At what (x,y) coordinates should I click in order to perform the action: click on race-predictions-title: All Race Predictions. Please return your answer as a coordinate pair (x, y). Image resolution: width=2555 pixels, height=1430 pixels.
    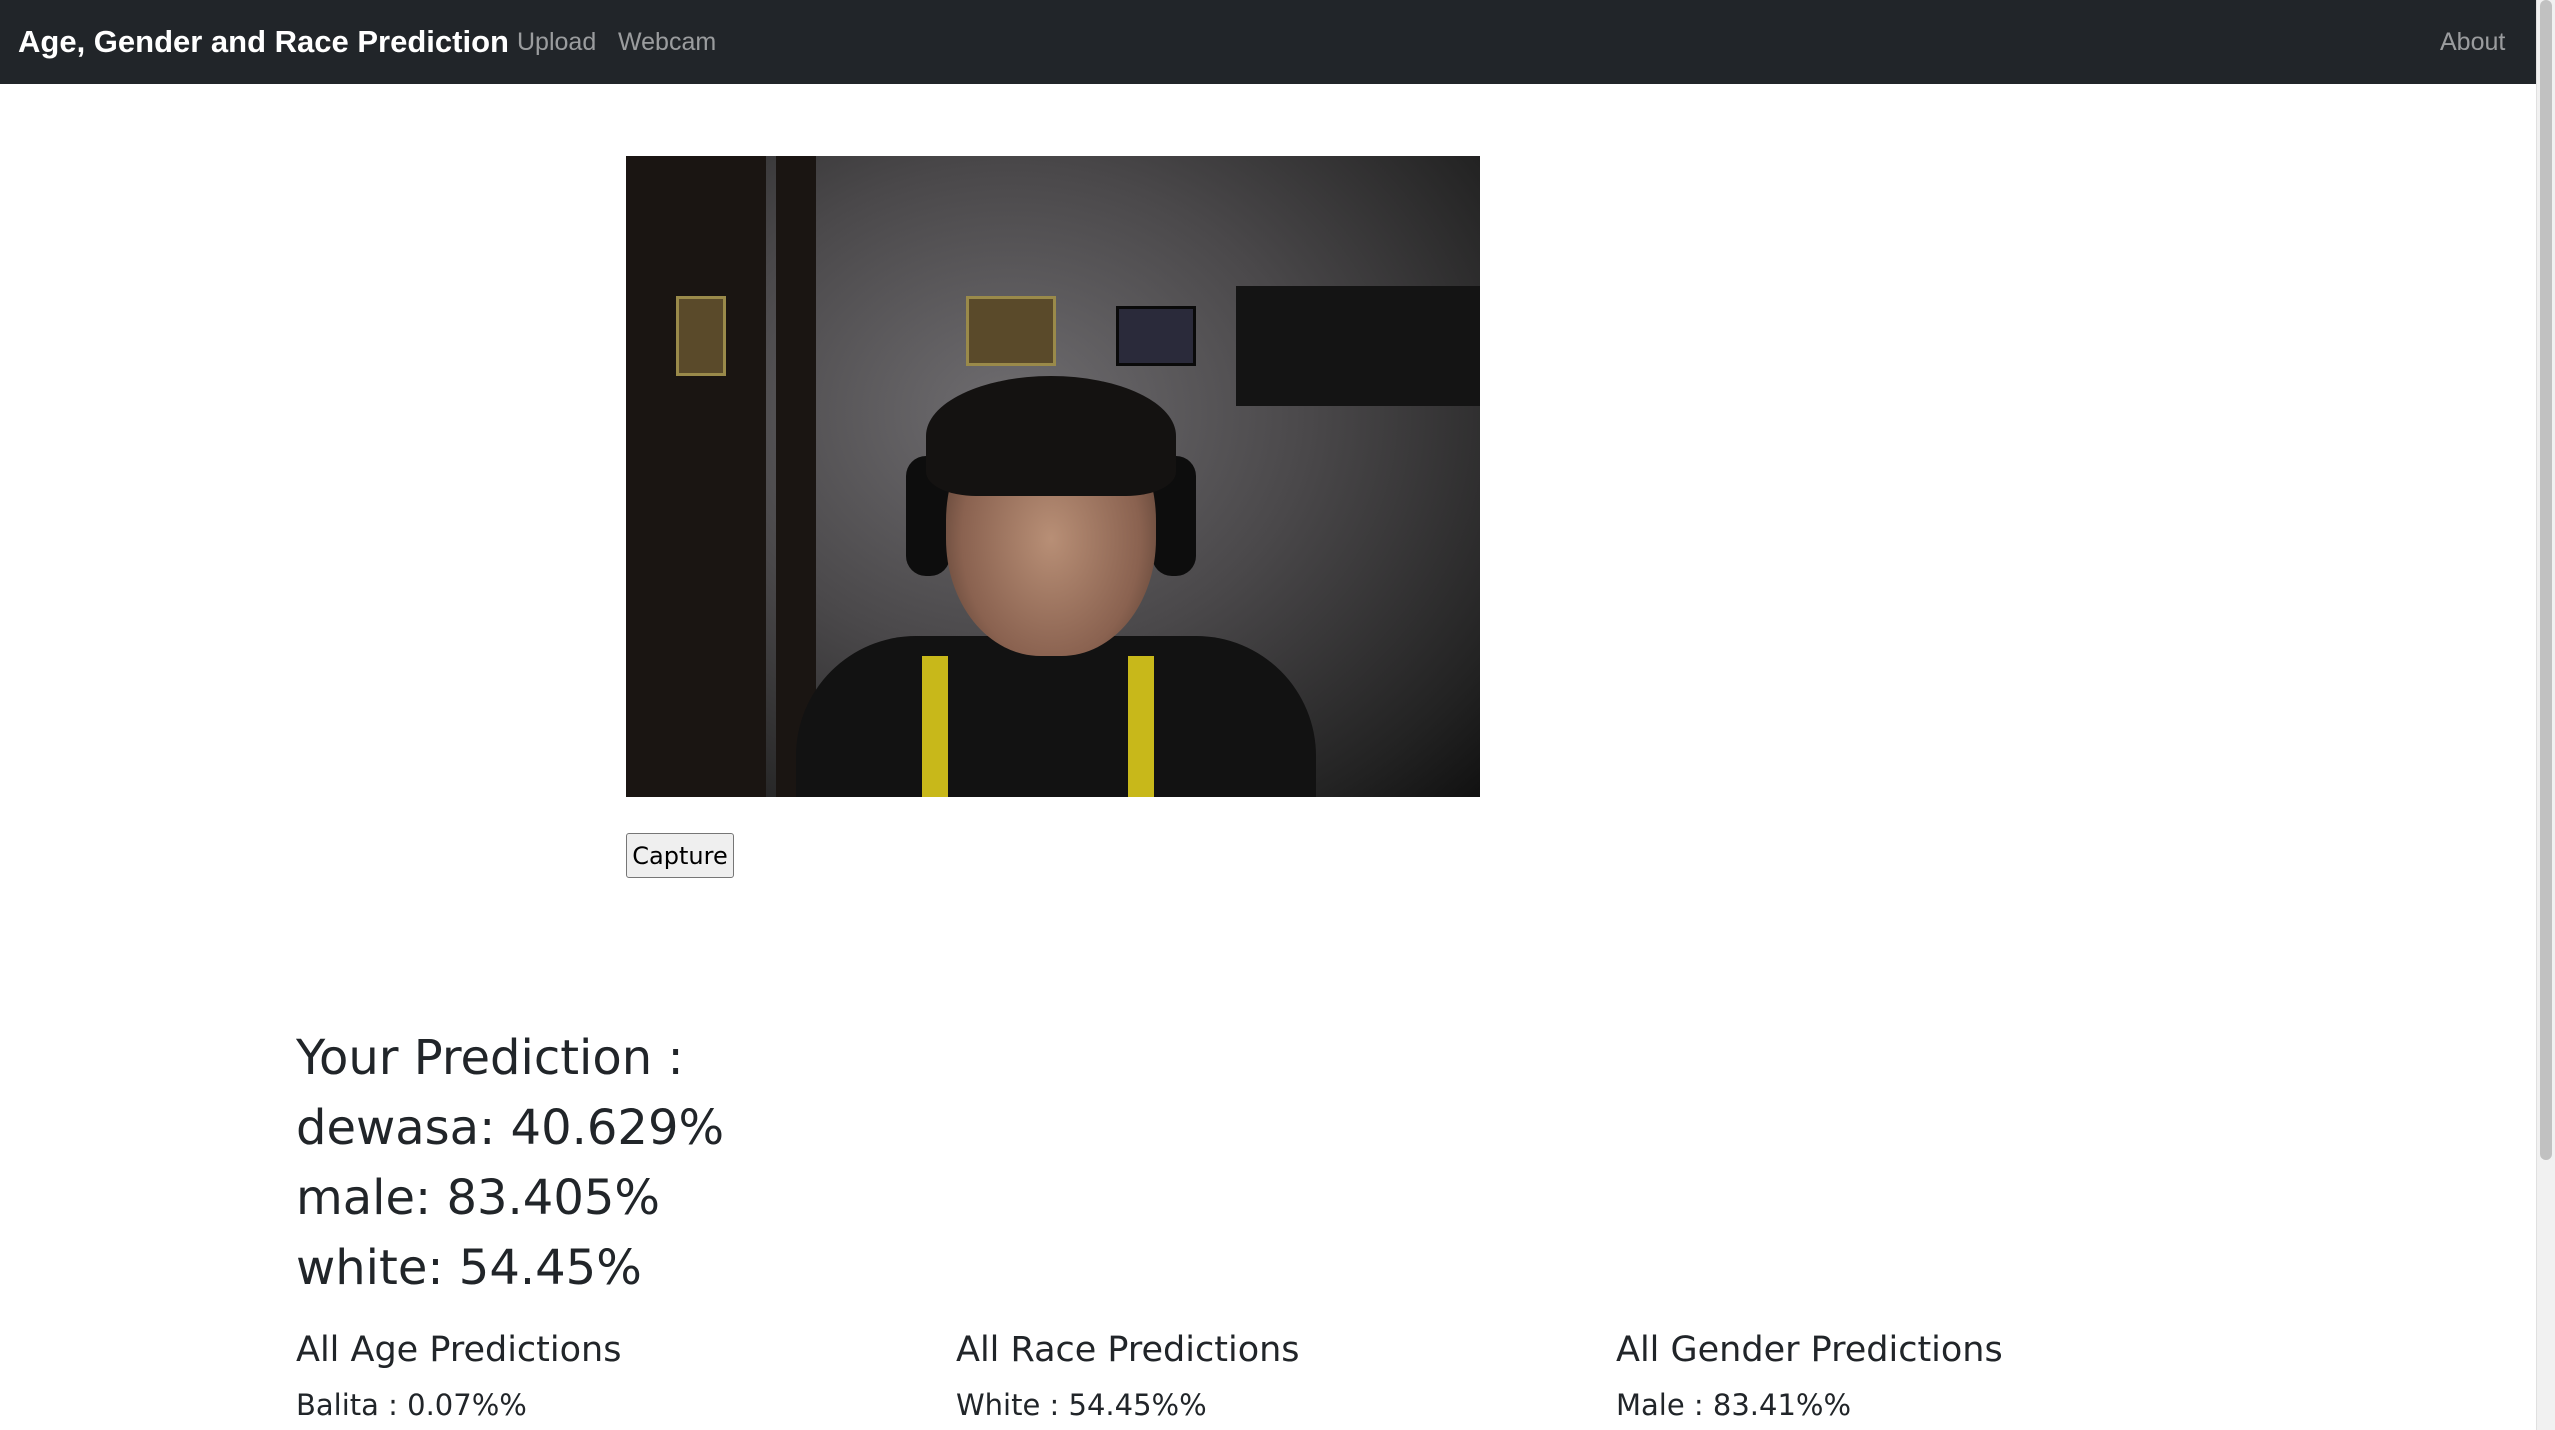
    Looking at the image, I should click on (1128, 1350).